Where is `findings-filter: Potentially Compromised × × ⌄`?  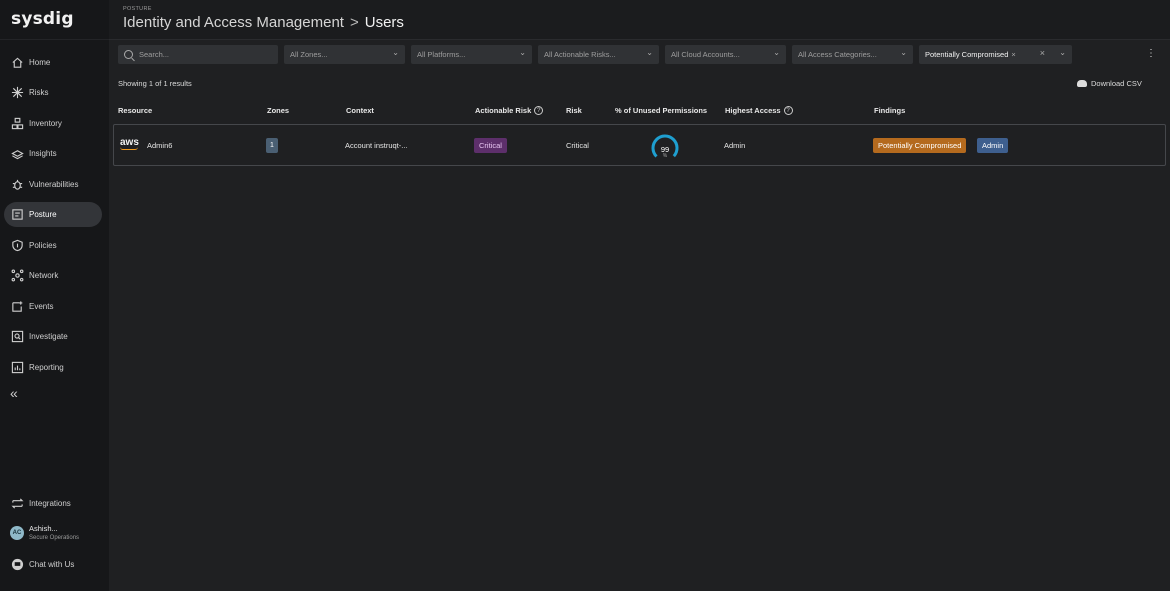
findings-filter: Potentially Compromised × × ⌄ is located at coordinates (995, 54).